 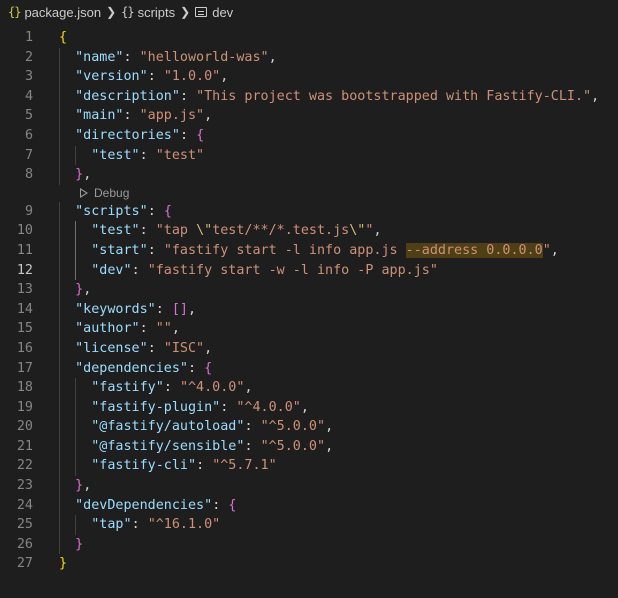 What do you see at coordinates (179, 309) in the screenshot?
I see `code-token: []` at bounding box center [179, 309].